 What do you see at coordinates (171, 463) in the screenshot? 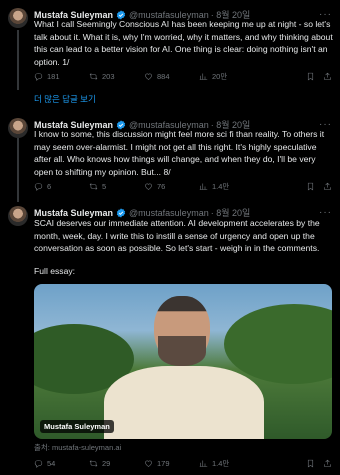
I see `like-button: 179` at bounding box center [171, 463].